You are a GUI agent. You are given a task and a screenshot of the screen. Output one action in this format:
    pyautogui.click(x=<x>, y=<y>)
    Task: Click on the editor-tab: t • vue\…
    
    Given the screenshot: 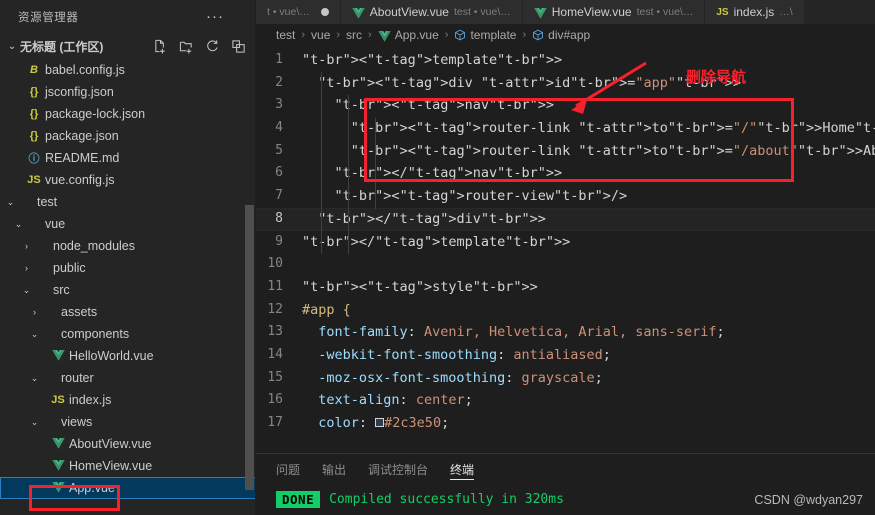 What is the action you would take?
    pyautogui.click(x=298, y=12)
    